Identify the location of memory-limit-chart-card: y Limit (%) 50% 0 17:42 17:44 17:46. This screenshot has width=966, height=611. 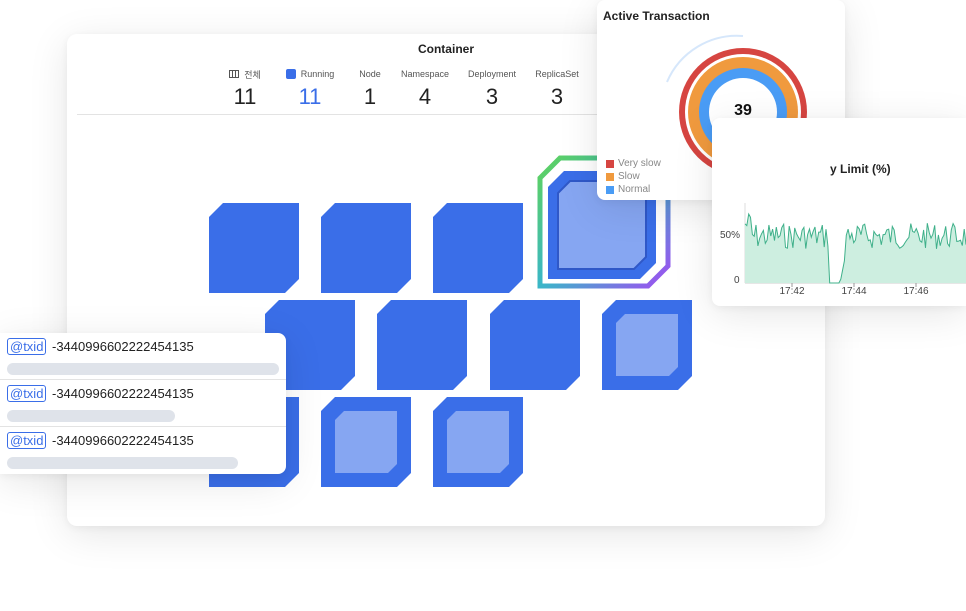
(839, 212).